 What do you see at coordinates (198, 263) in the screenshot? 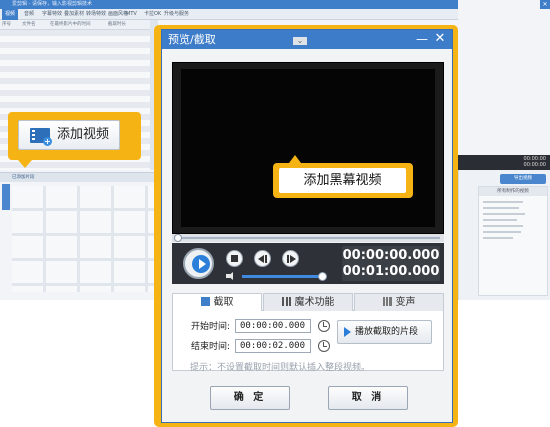
I see `play-button` at bounding box center [198, 263].